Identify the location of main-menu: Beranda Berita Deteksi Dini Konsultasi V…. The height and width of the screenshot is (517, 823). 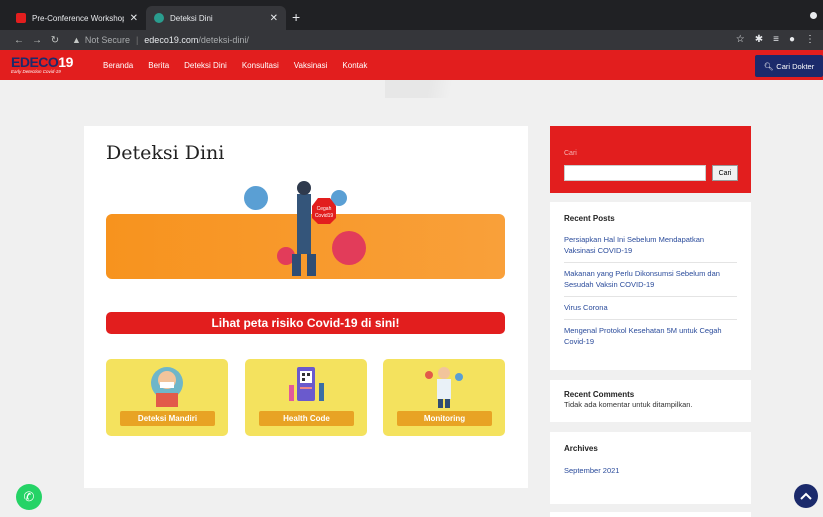
(235, 65).